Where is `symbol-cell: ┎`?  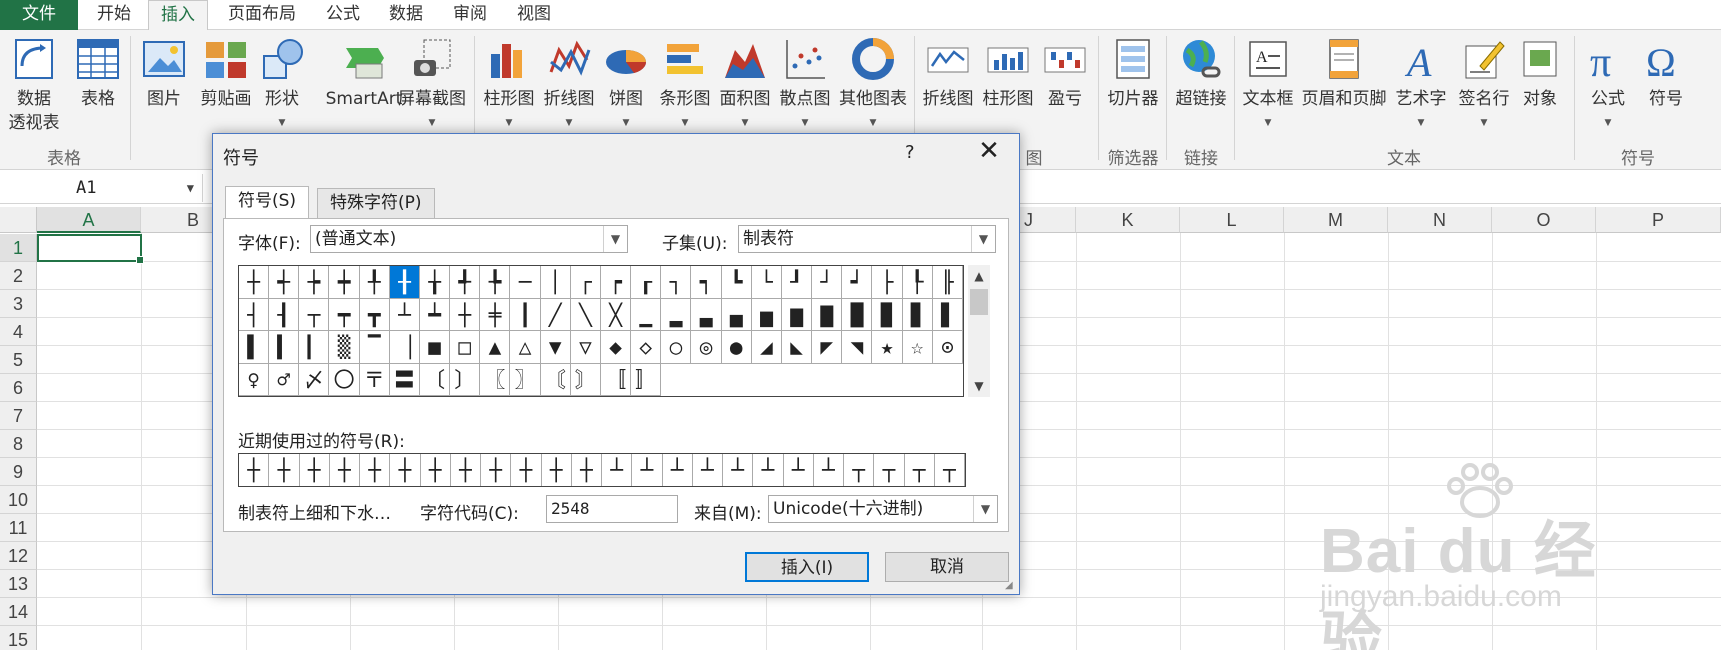 symbol-cell: ┎ is located at coordinates (646, 282).